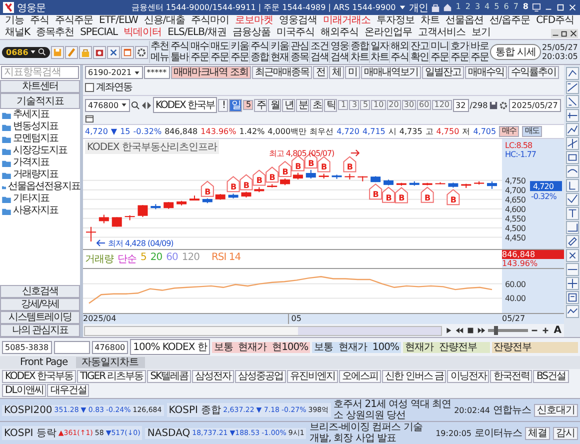 Image resolution: width=580 pixels, height=444 pixels. I want to click on menu-shortcut-button: 주식 종합, so click(258, 52).